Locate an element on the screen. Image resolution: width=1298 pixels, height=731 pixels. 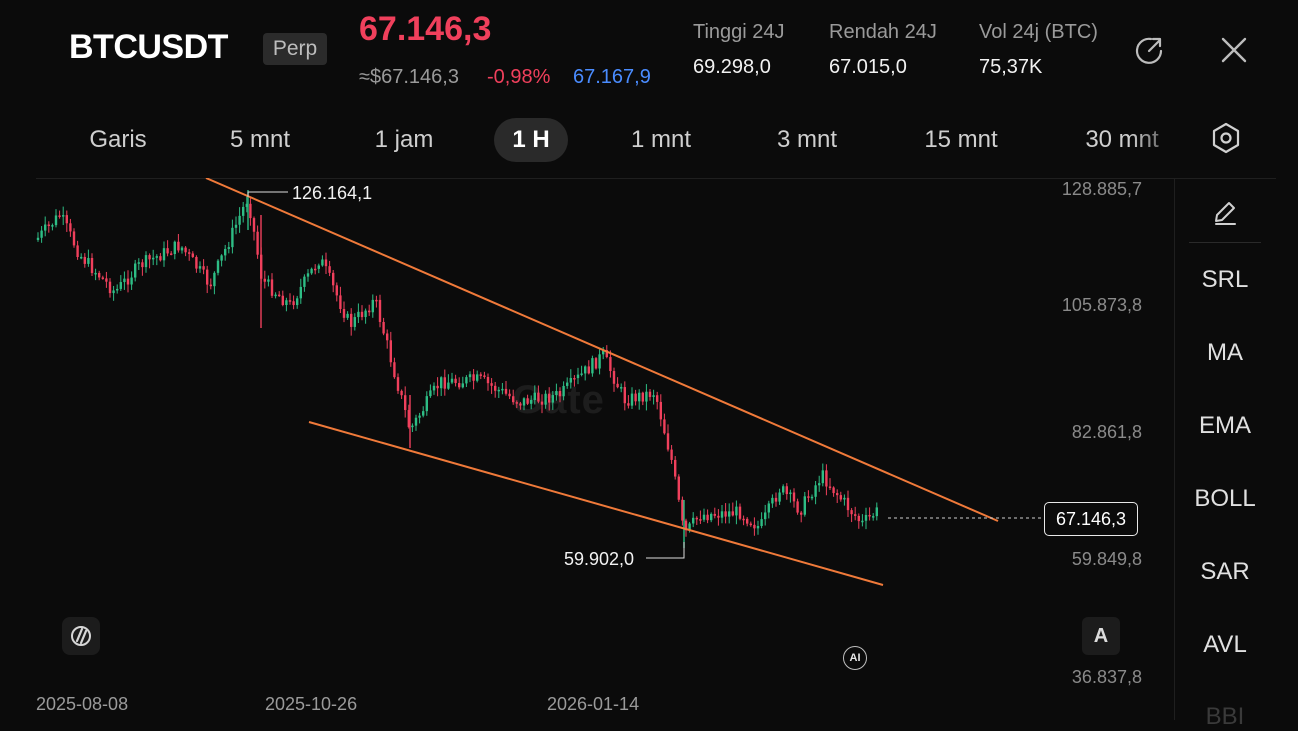
tab-1h: 1 H is located at coordinates (531, 140).